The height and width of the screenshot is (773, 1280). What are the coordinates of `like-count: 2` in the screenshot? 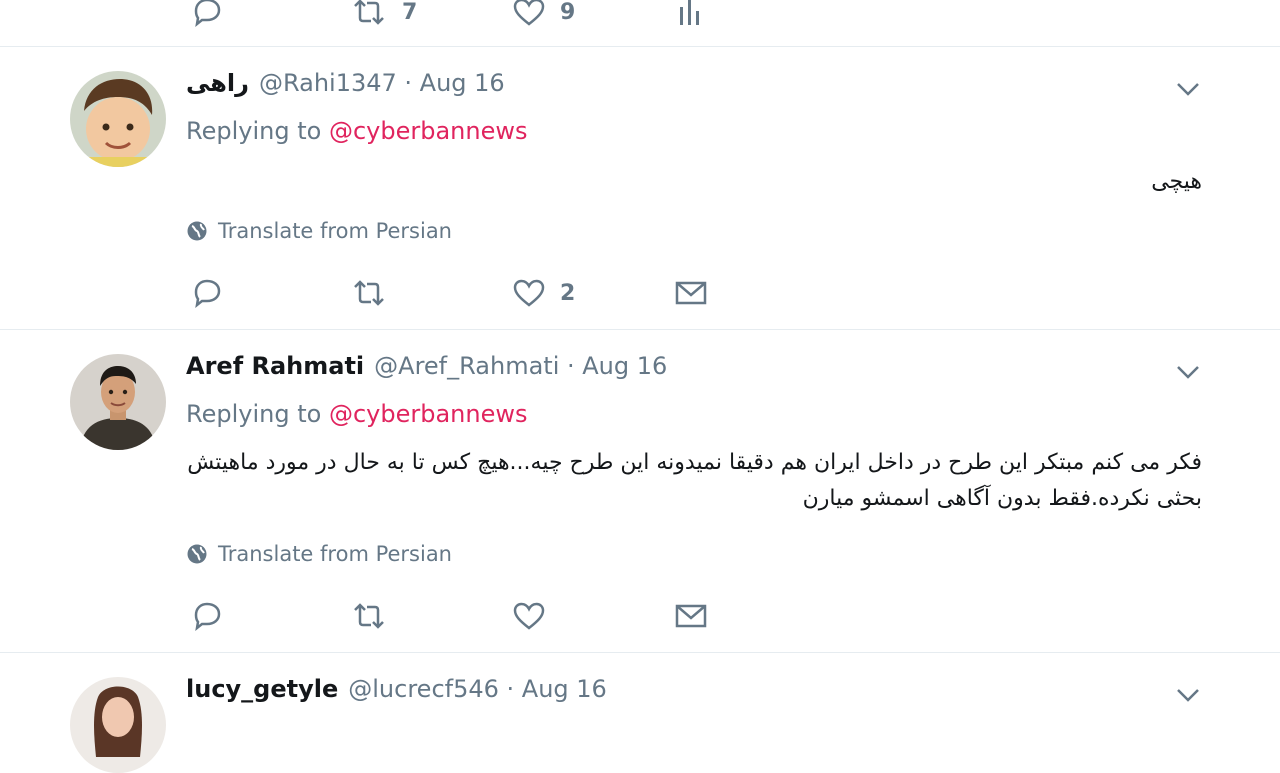 It's located at (568, 293).